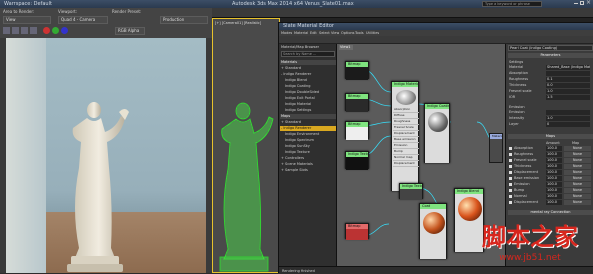 The image size is (593, 274). I want to click on status-text: Rendering finished, so click(298, 271).